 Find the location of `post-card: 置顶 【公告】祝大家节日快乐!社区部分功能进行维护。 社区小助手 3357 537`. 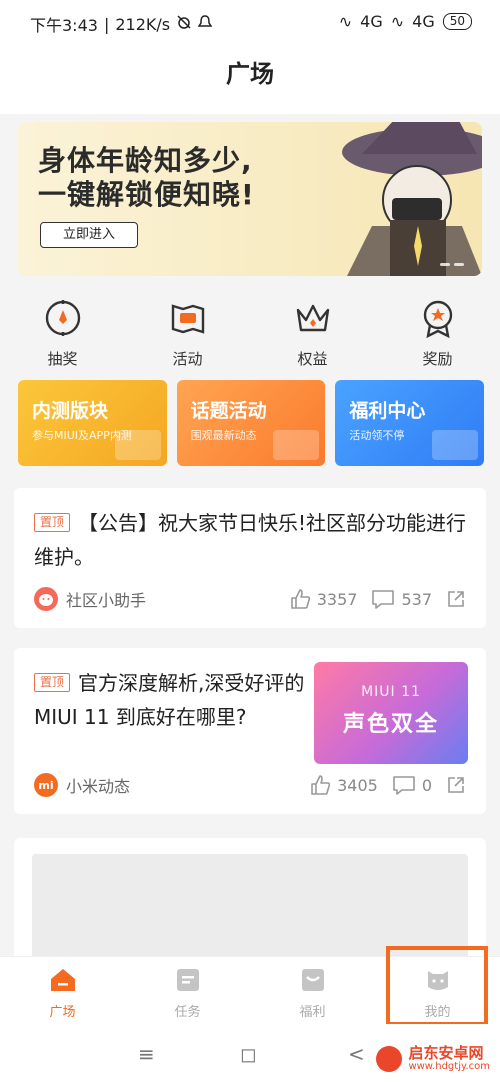

post-card: 置顶 【公告】祝大家节日快乐!社区部分功能进行维护。 社区小助手 3357 537 is located at coordinates (250, 558).